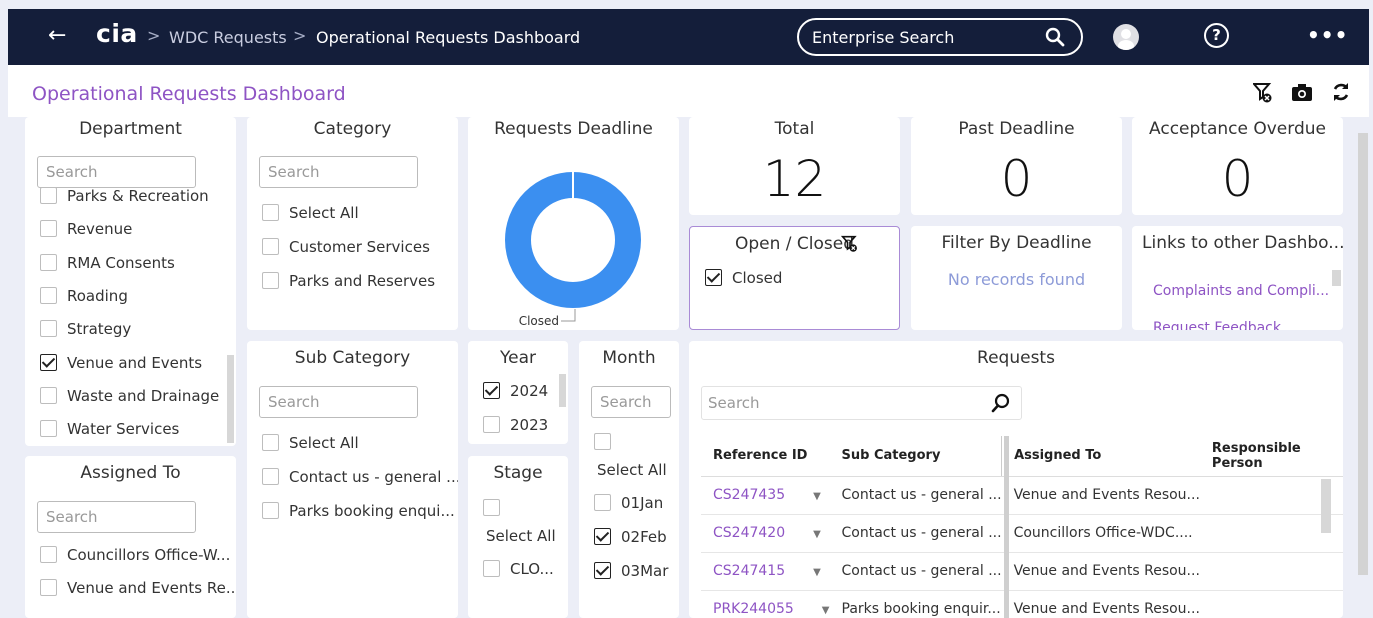  Describe the element at coordinates (116, 517) in the screenshot. I see `assigned-to-search-input: Search` at that location.